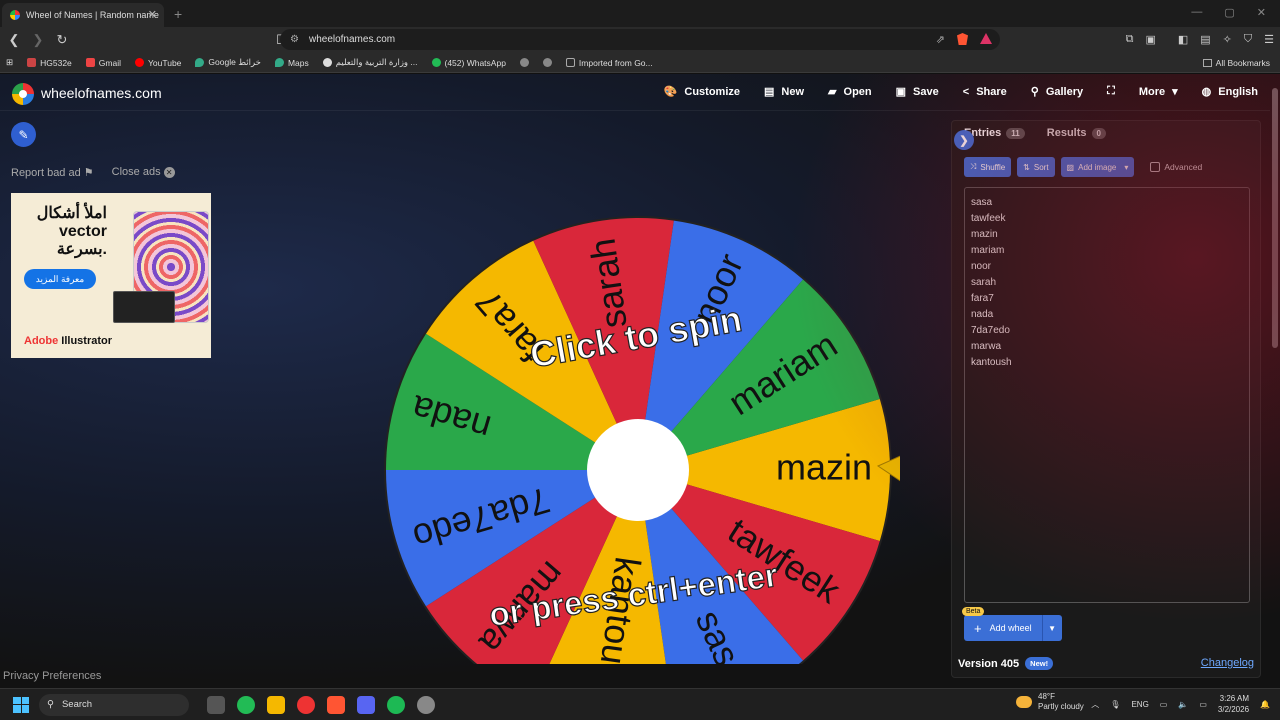  Describe the element at coordinates (1248, 39) in the screenshot. I see `vpn-icon: ⛉` at that location.